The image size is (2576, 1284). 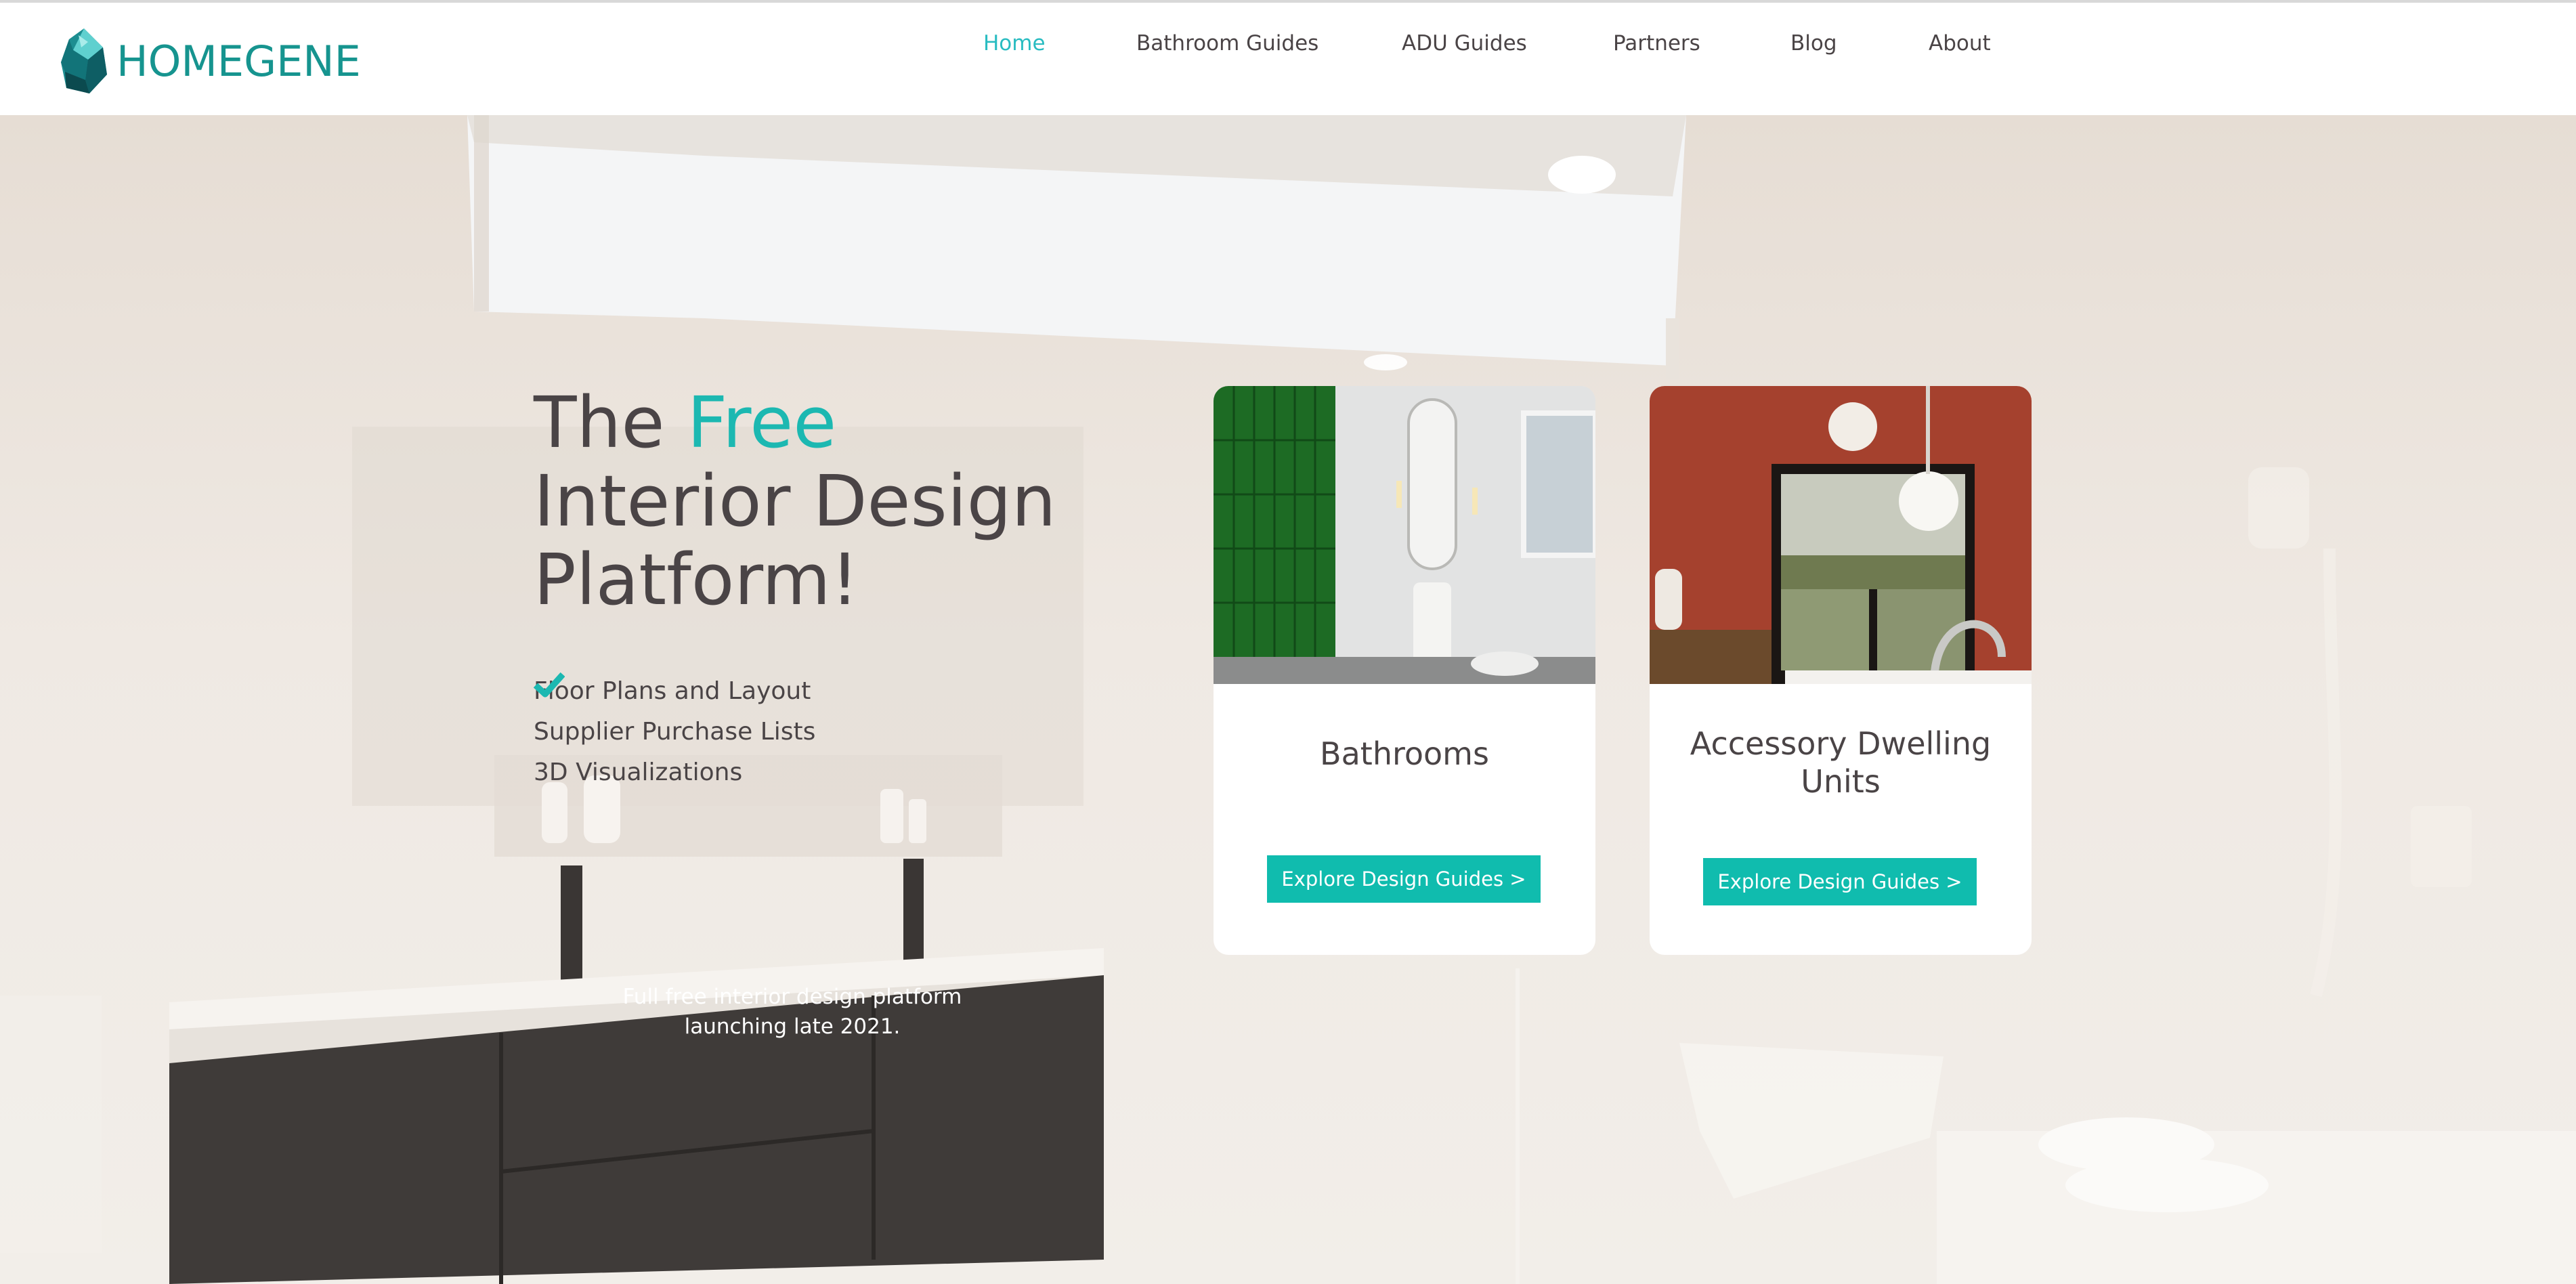 What do you see at coordinates (696, 579) in the screenshot?
I see `headline-line-3: Platform!` at bounding box center [696, 579].